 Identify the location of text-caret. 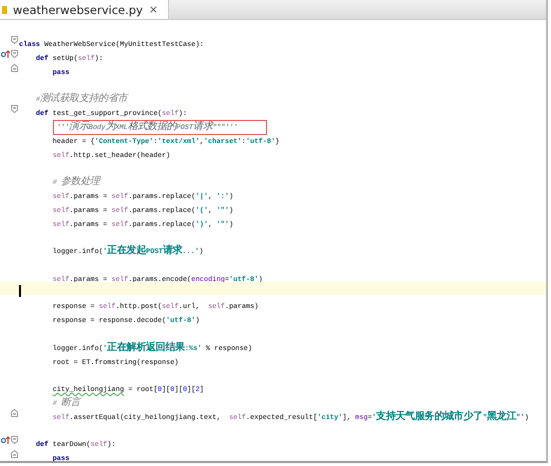
(20, 290).